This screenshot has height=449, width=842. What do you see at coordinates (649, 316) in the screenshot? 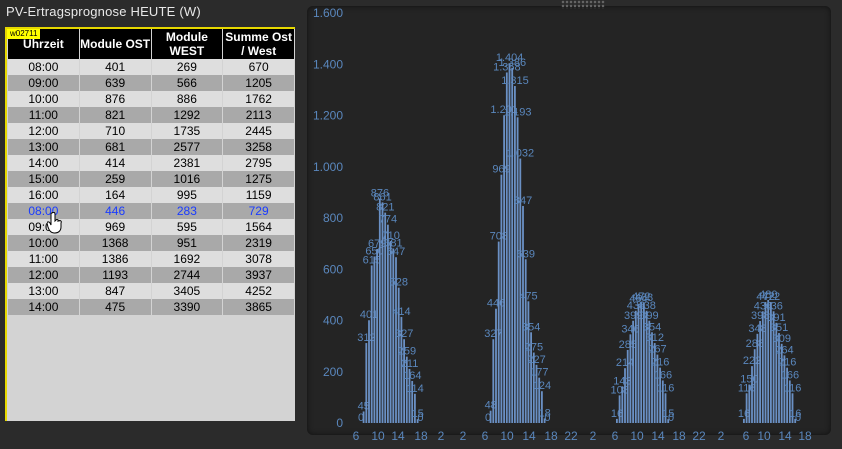
I see `bar-value-label: 399` at bounding box center [649, 316].